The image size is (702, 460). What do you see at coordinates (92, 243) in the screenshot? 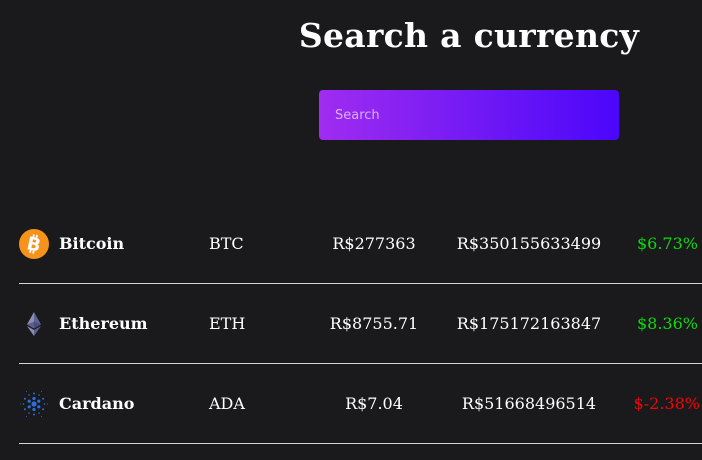
I see `coin-name: Bitcoin` at bounding box center [92, 243].